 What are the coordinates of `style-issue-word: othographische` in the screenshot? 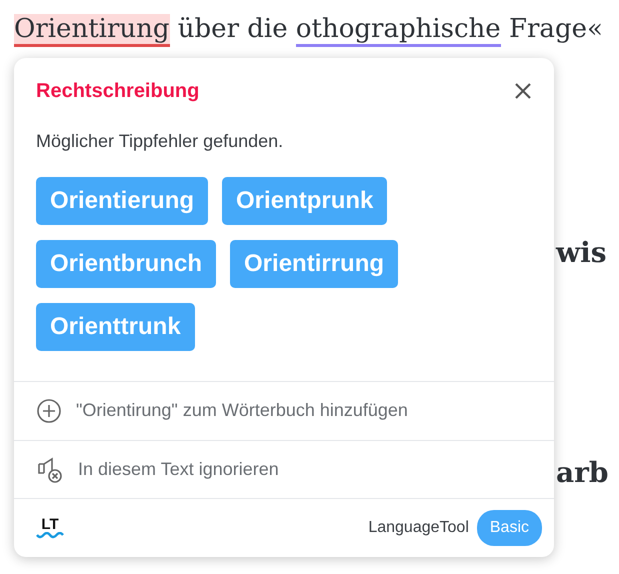 It's located at (398, 30).